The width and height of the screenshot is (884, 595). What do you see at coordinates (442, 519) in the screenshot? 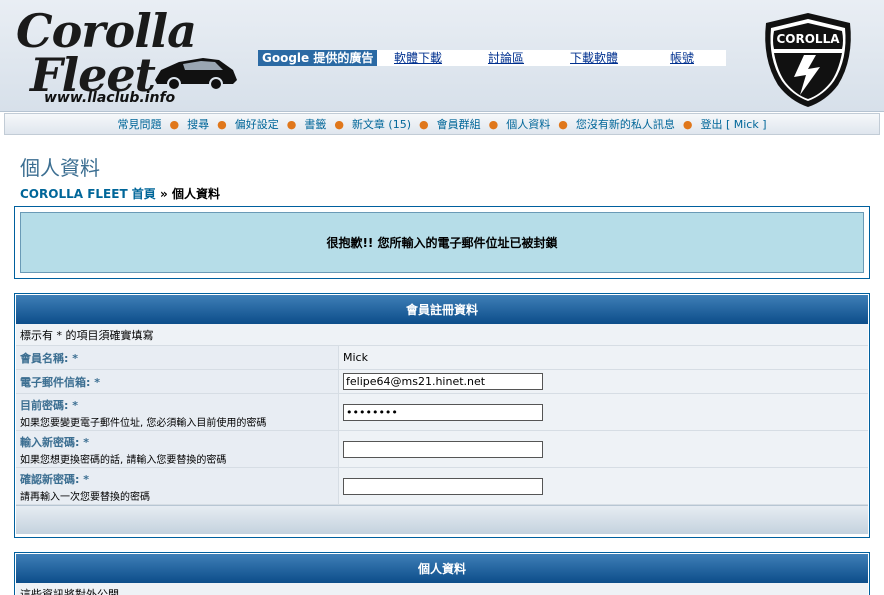
I see `registration-footer` at bounding box center [442, 519].